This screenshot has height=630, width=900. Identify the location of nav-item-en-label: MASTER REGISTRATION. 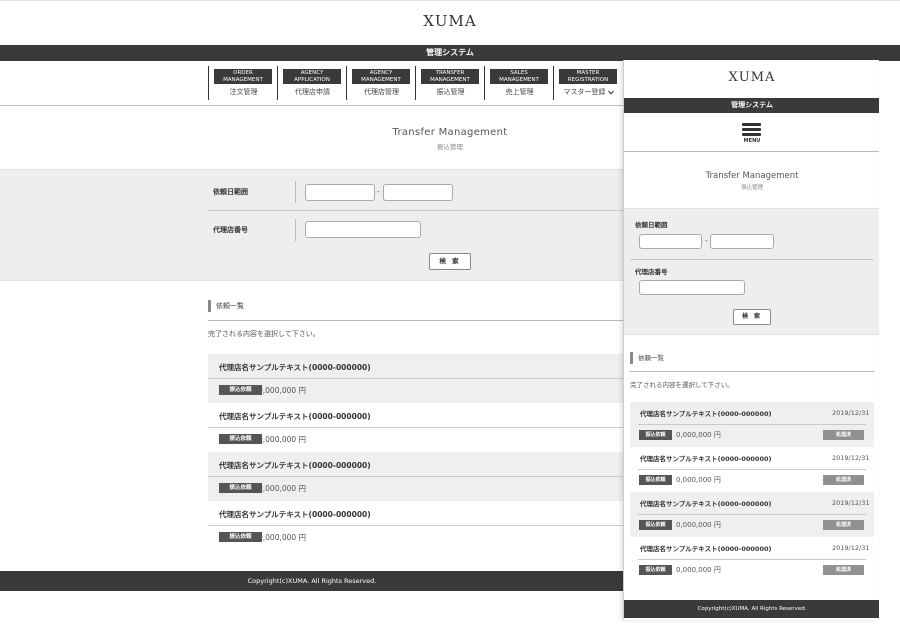
(588, 76).